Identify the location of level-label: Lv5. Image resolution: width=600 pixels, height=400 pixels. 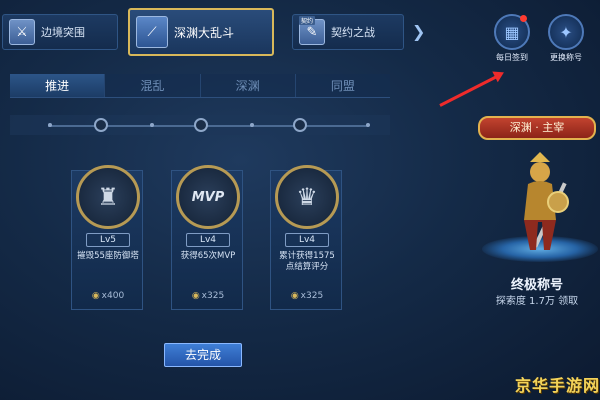
(108, 240).